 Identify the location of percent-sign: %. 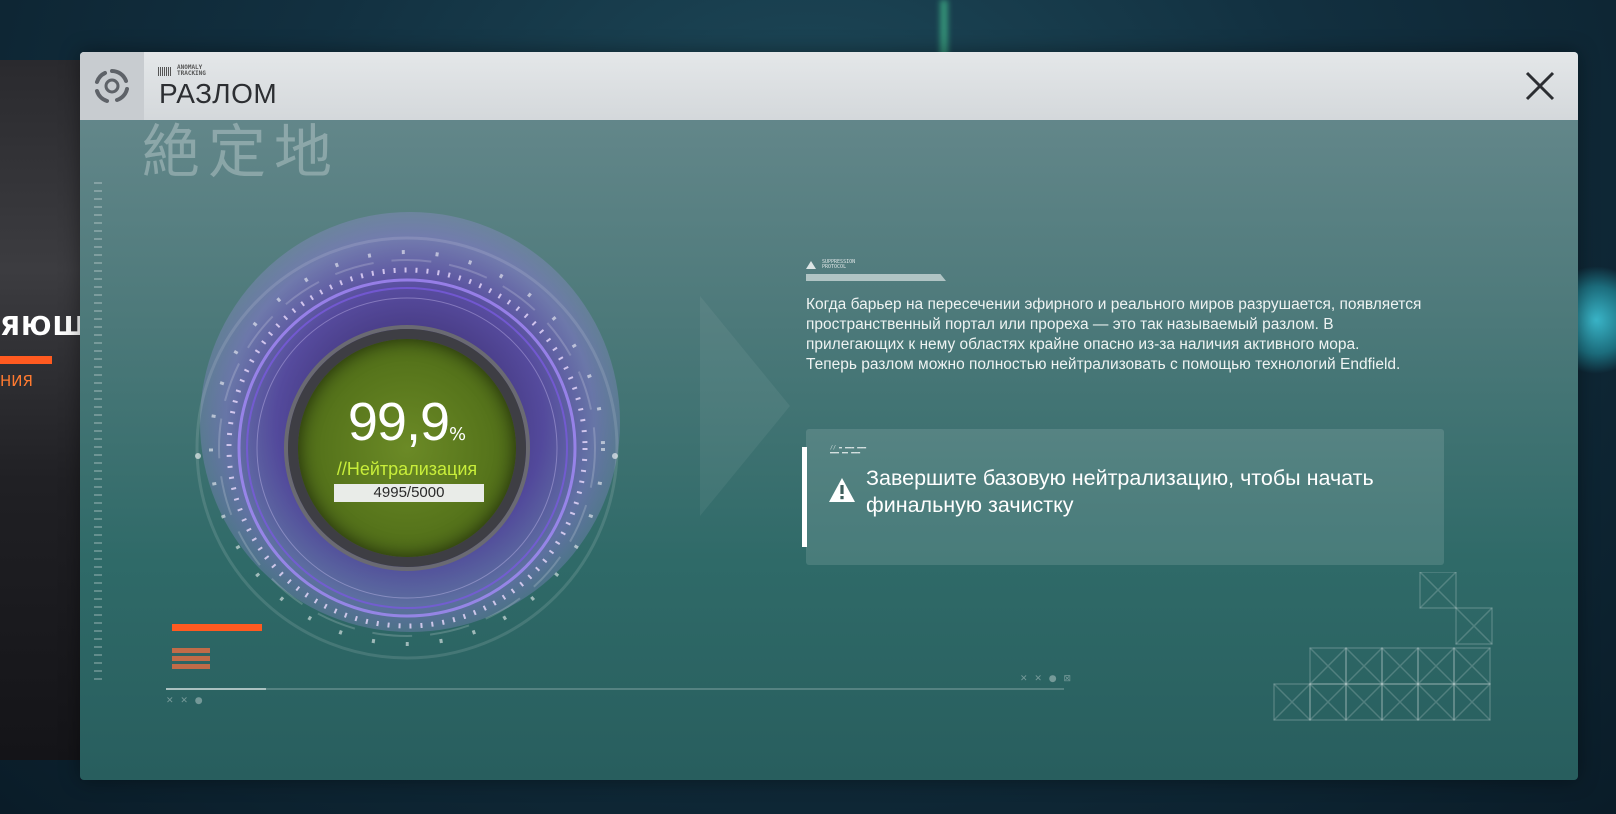
(458, 434).